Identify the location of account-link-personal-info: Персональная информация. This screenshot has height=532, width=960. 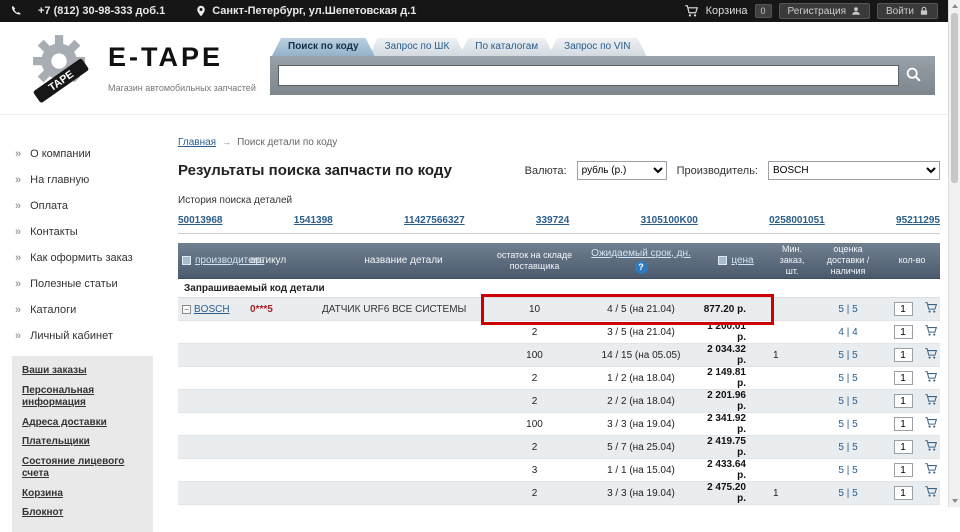
(83, 397).